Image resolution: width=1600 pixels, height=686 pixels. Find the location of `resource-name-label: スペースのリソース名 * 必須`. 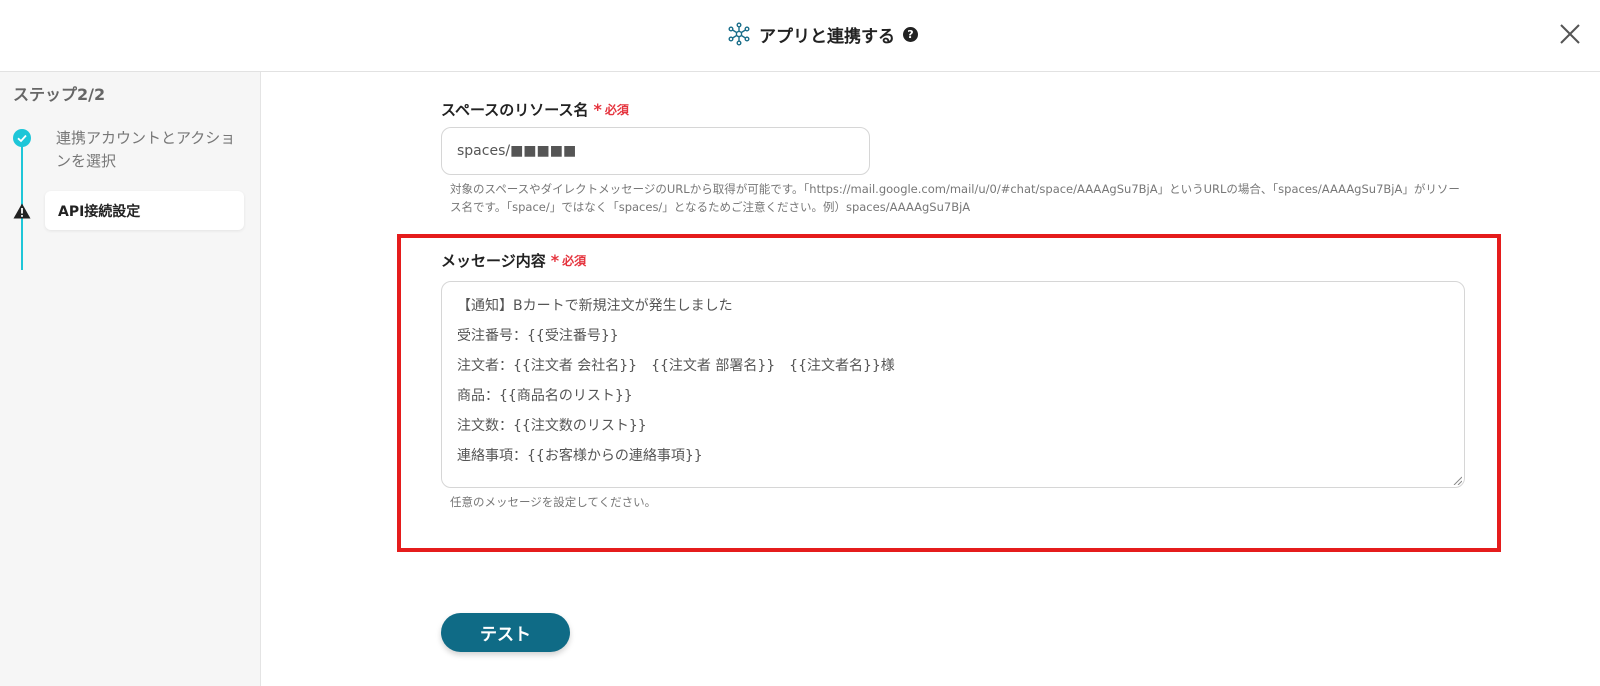

resource-name-label: スペースのリソース名 * 必須 is located at coordinates (535, 109).